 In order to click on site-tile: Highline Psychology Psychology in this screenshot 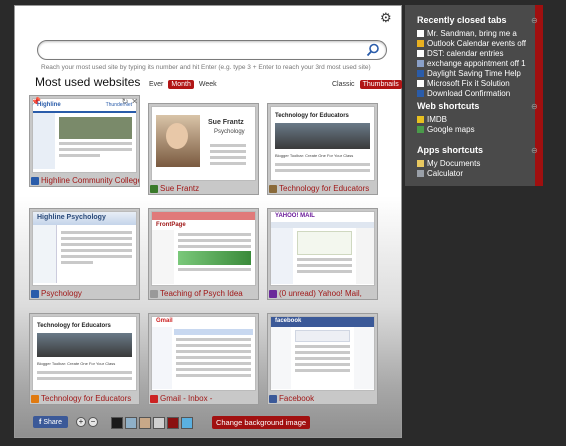, I will do `click(84, 254)`.